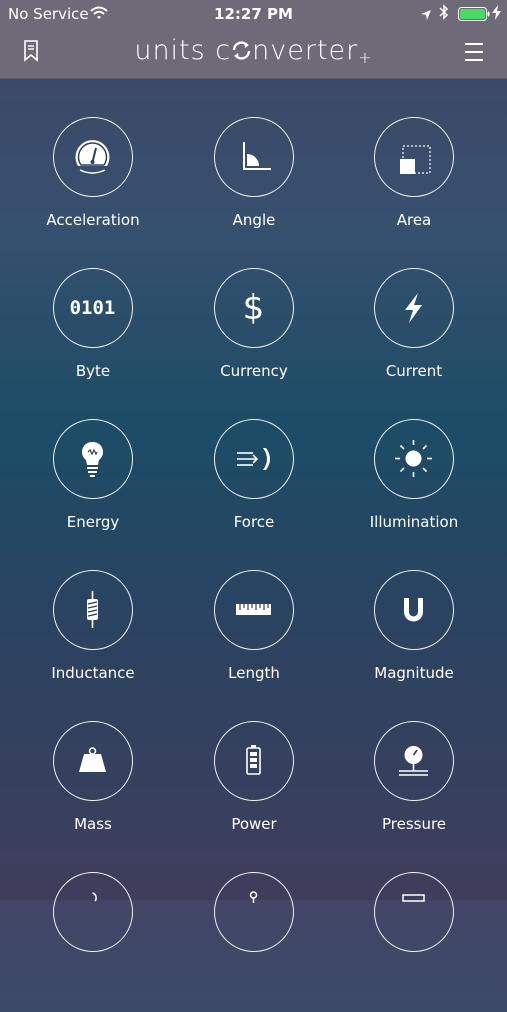  I want to click on lightbulb-icon, so click(92, 459).